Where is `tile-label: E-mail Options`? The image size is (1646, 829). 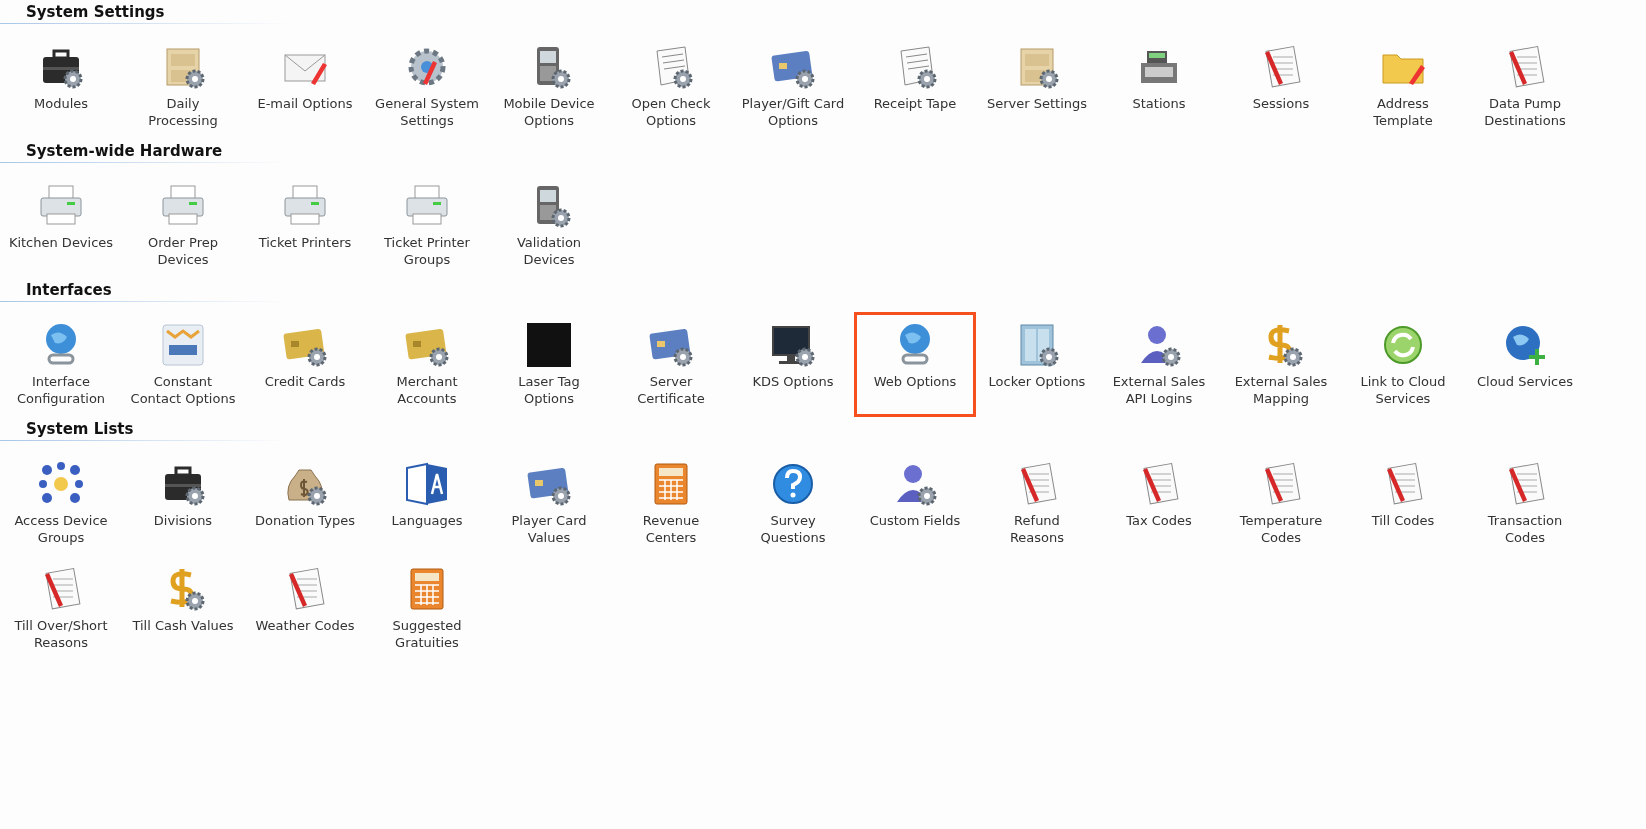 tile-label: E-mail Options is located at coordinates (305, 103).